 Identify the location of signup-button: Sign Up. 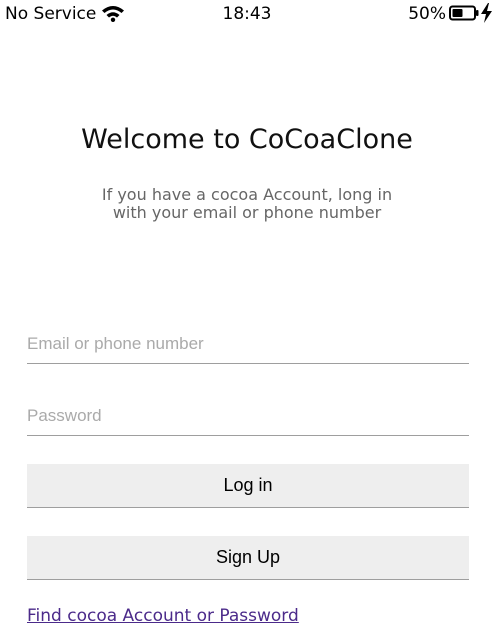
(248, 558).